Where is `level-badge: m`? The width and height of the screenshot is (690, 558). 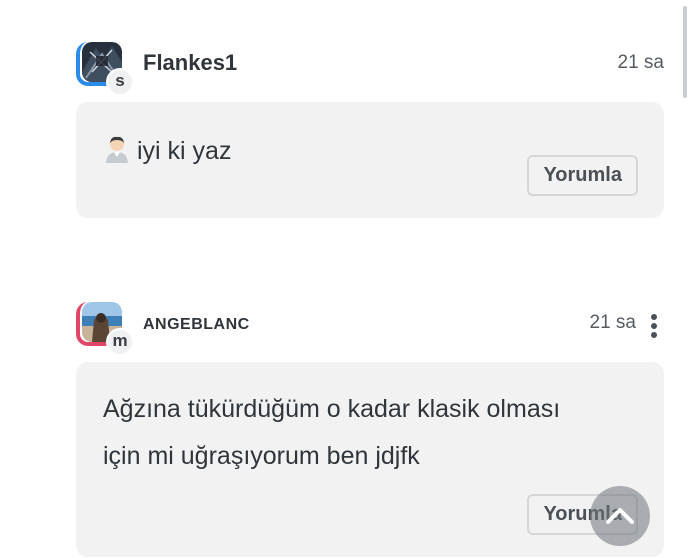 level-badge: m is located at coordinates (120, 342).